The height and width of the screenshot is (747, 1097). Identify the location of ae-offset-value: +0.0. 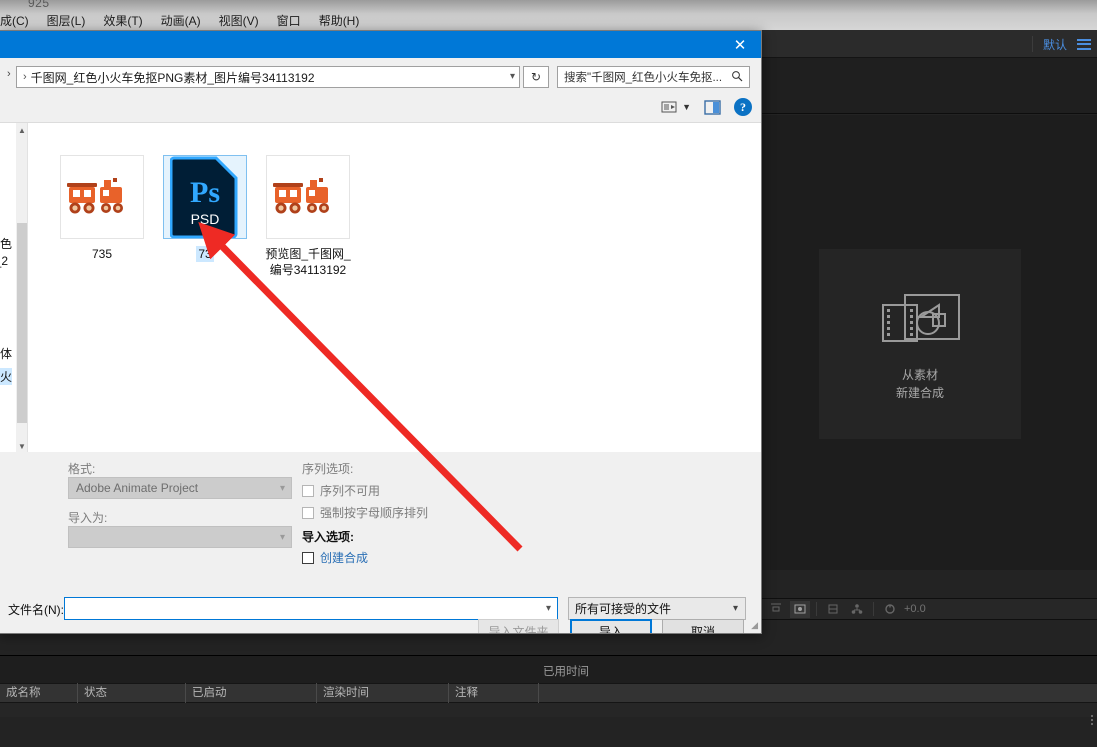
(915, 609).